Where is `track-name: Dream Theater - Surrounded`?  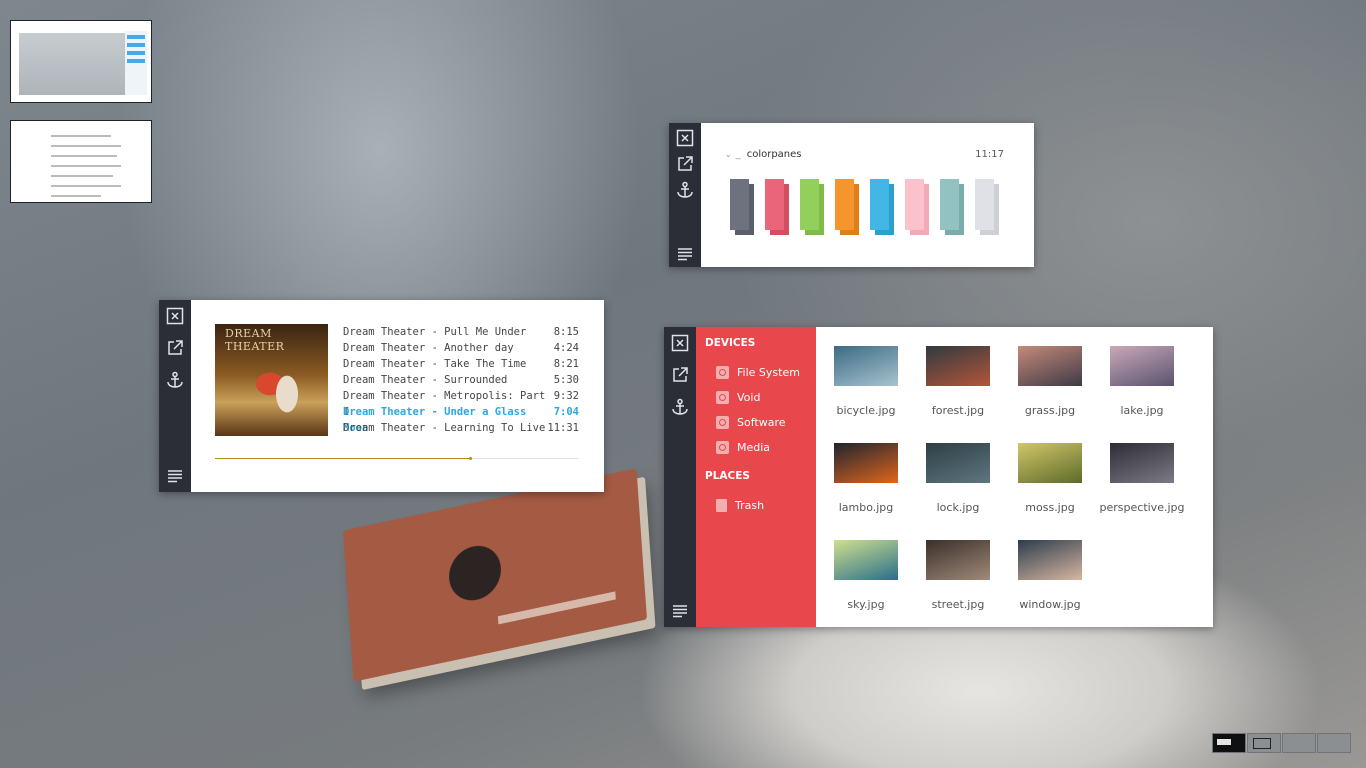
track-name: Dream Theater - Surrounded is located at coordinates (425, 380).